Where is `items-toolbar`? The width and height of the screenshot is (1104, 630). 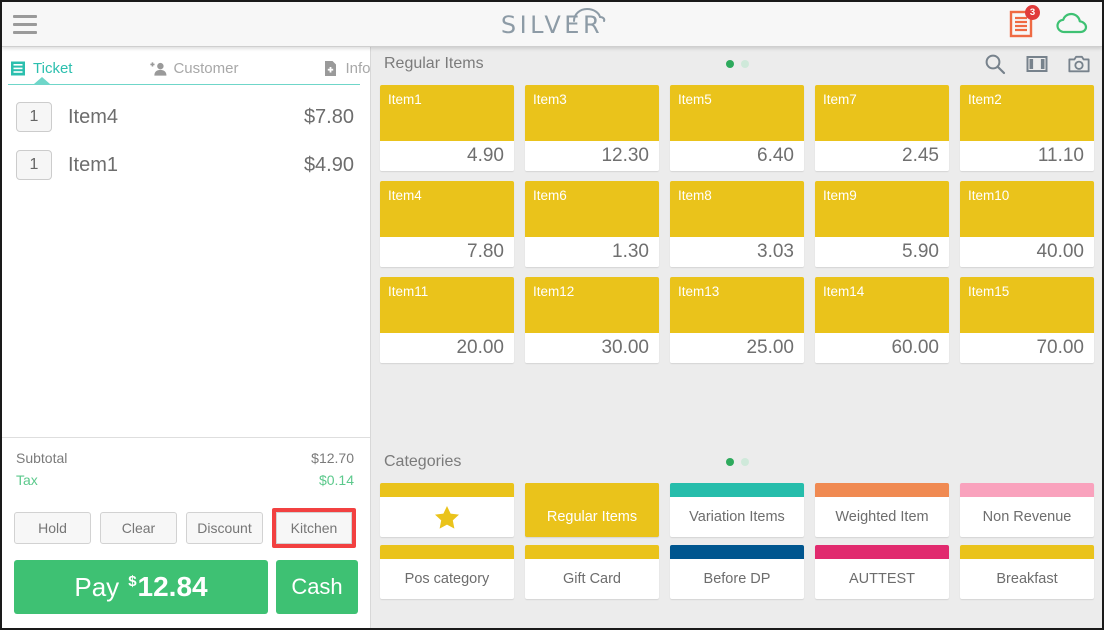
items-toolbar is located at coordinates (1037, 64).